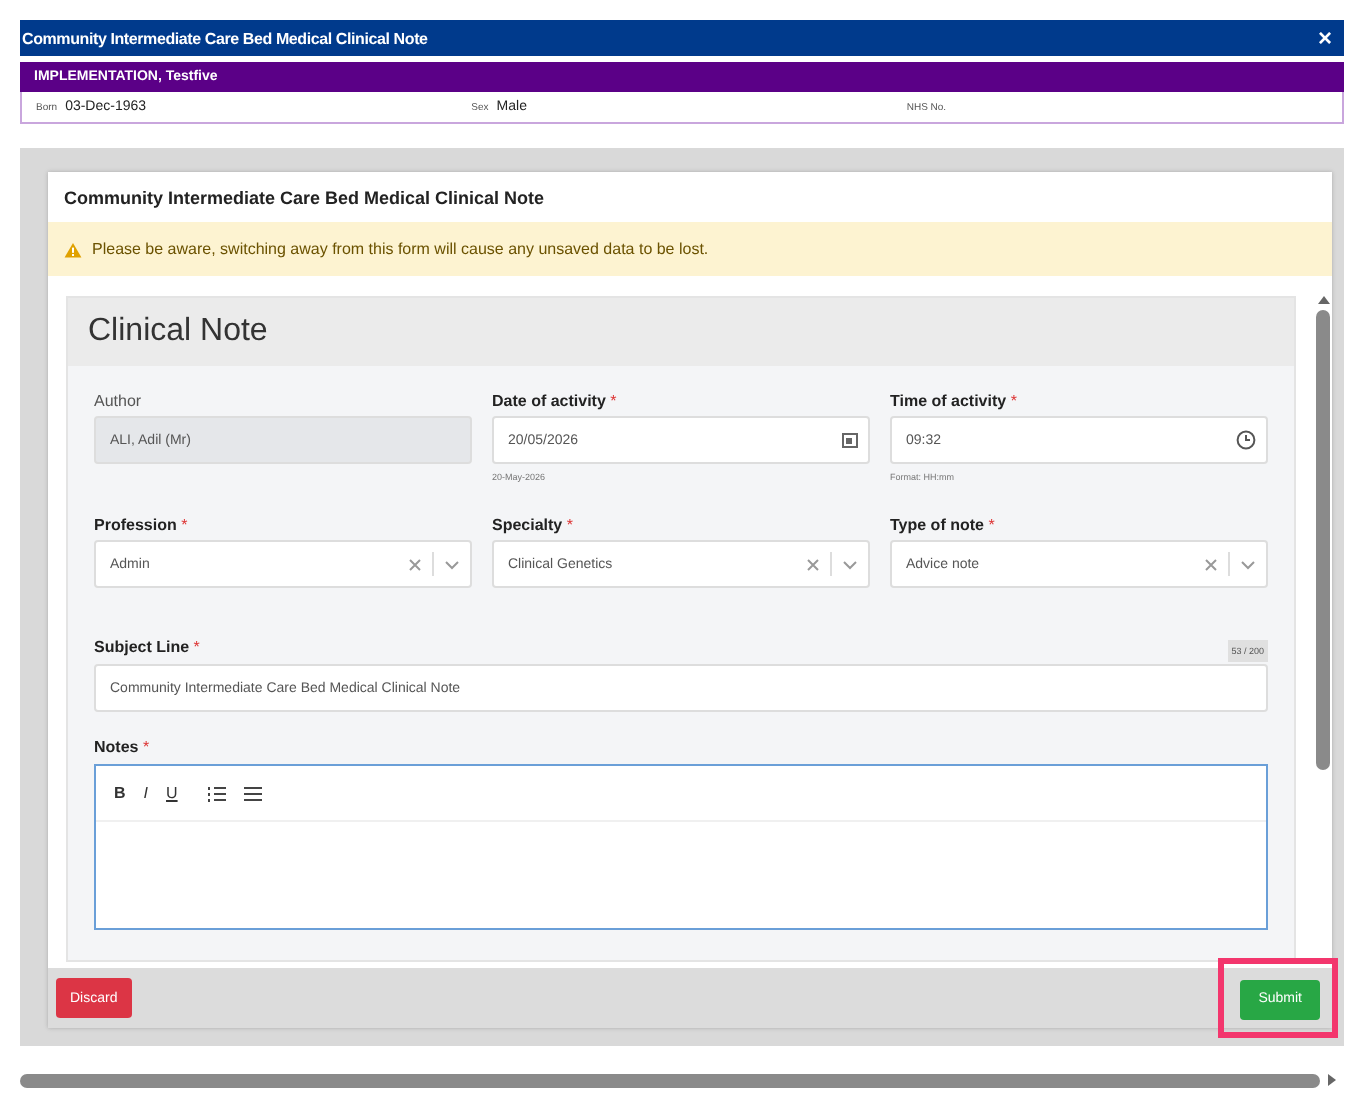  I want to click on form-title: Community Intermediate Care Bed Medical Clinical Note, so click(304, 199).